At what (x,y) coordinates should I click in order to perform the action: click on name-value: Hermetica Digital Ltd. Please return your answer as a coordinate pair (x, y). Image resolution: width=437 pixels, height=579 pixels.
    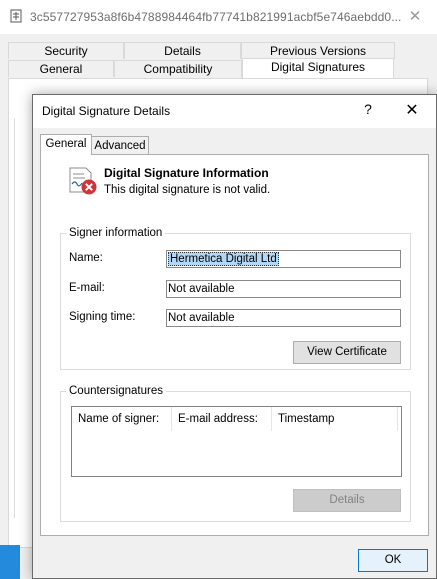
    Looking at the image, I should click on (223, 259).